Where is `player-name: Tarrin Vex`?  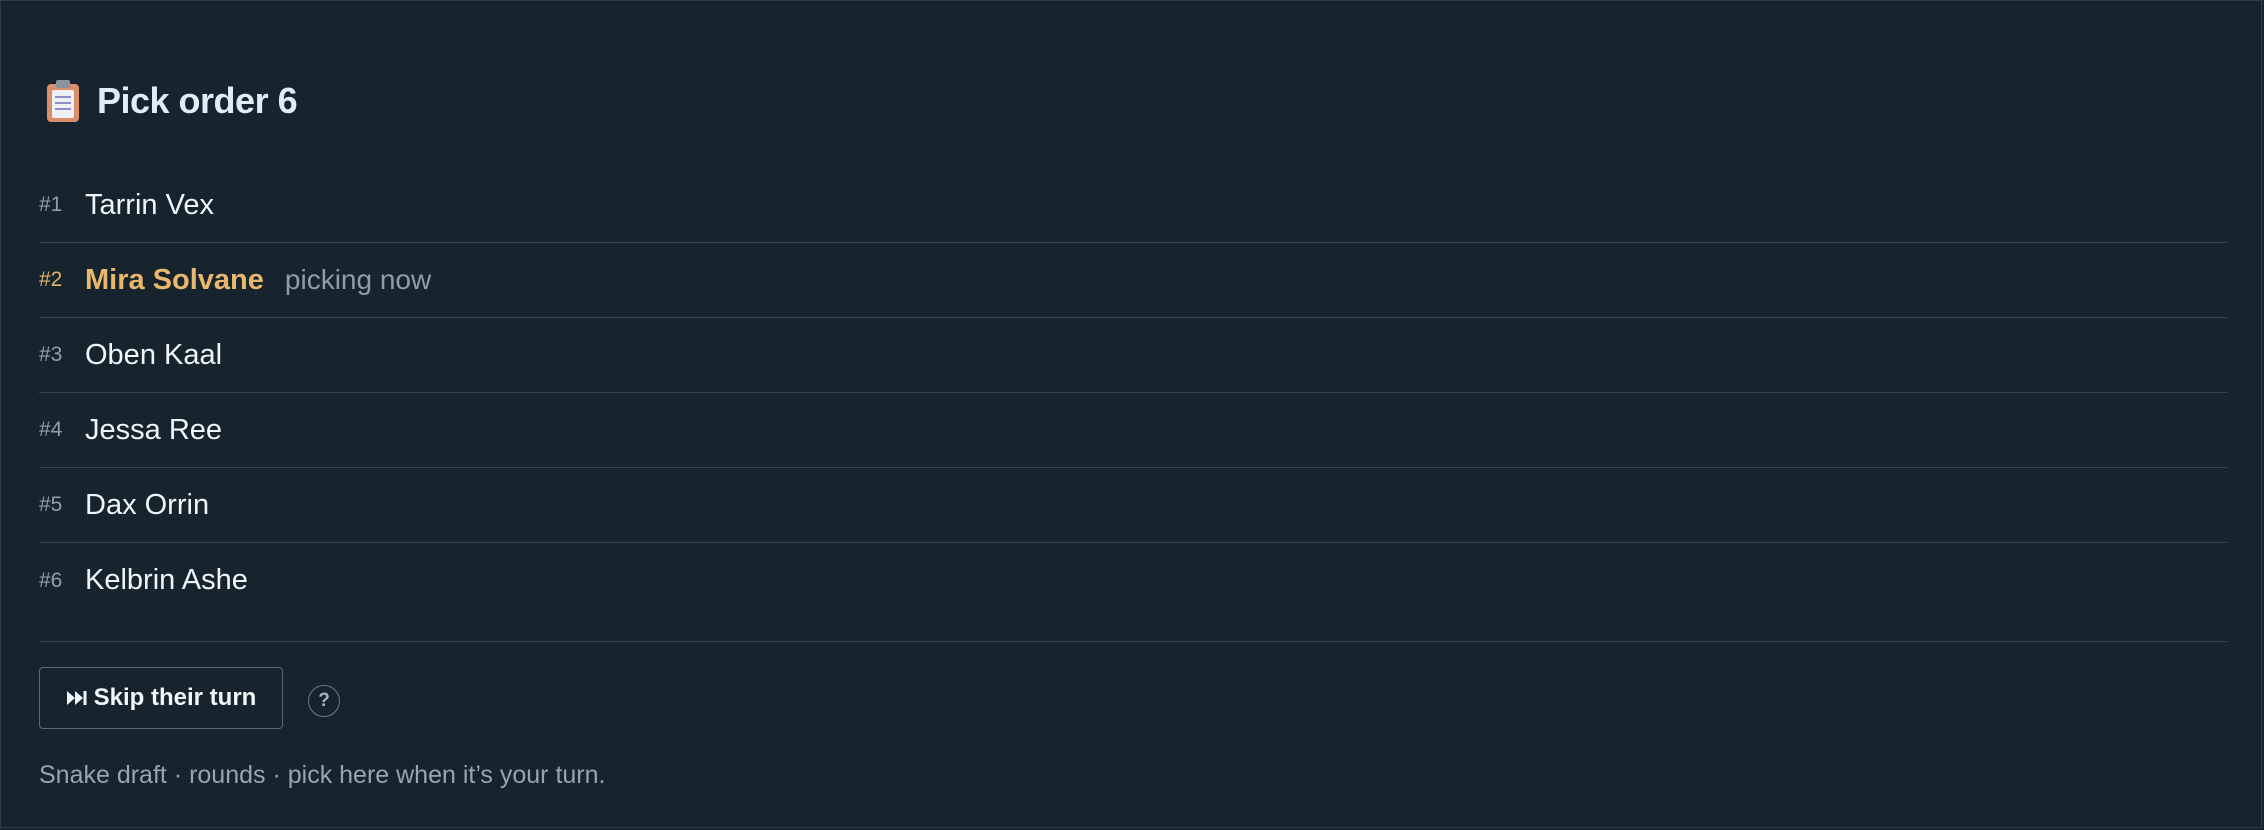 player-name: Tarrin Vex is located at coordinates (149, 204).